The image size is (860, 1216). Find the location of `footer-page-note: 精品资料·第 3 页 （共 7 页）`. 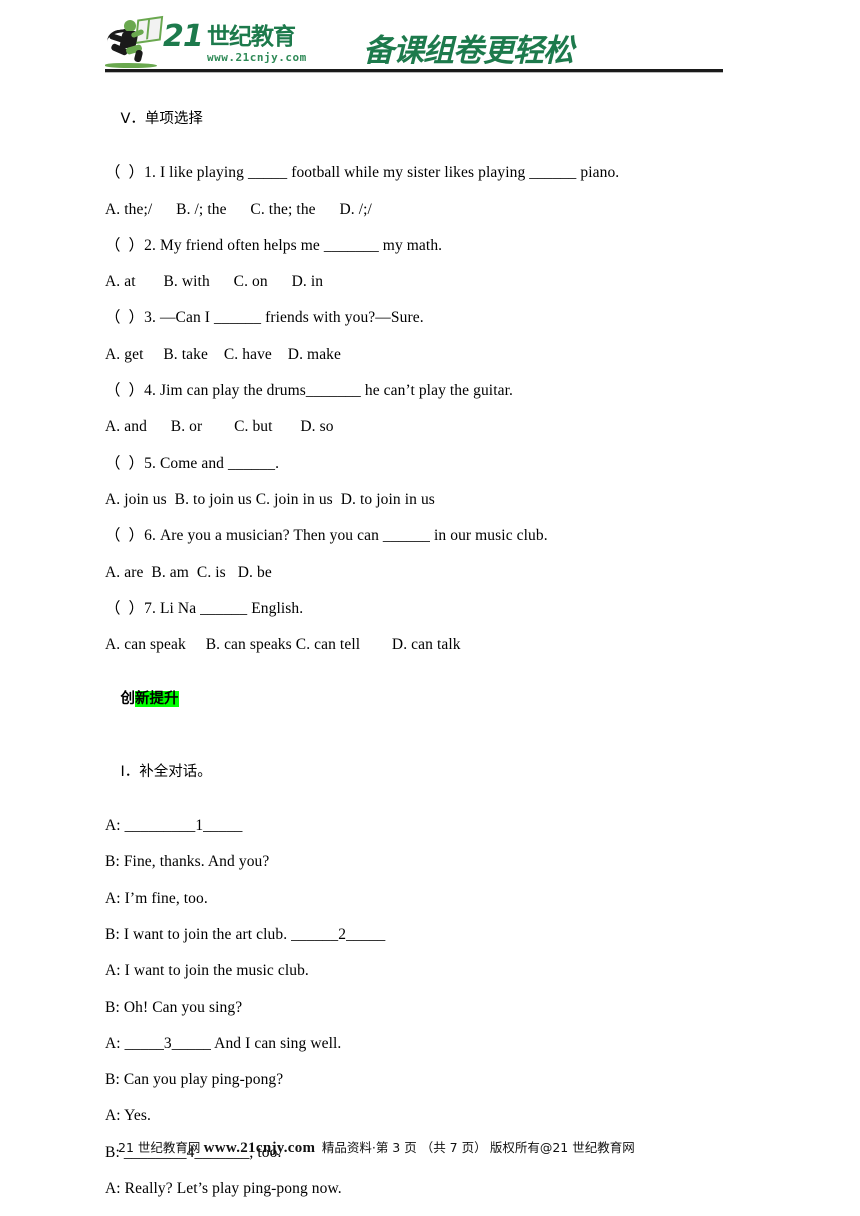

footer-page-note: 精品资料·第 3 页 （共 7 页） is located at coordinates (404, 1147).